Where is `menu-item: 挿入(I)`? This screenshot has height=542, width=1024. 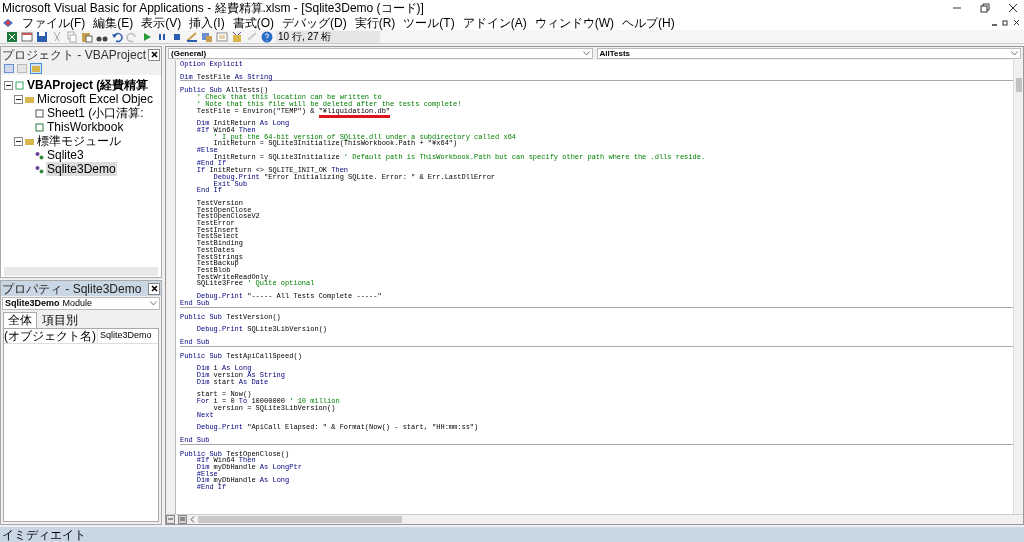 menu-item: 挿入(I) is located at coordinates (207, 22).